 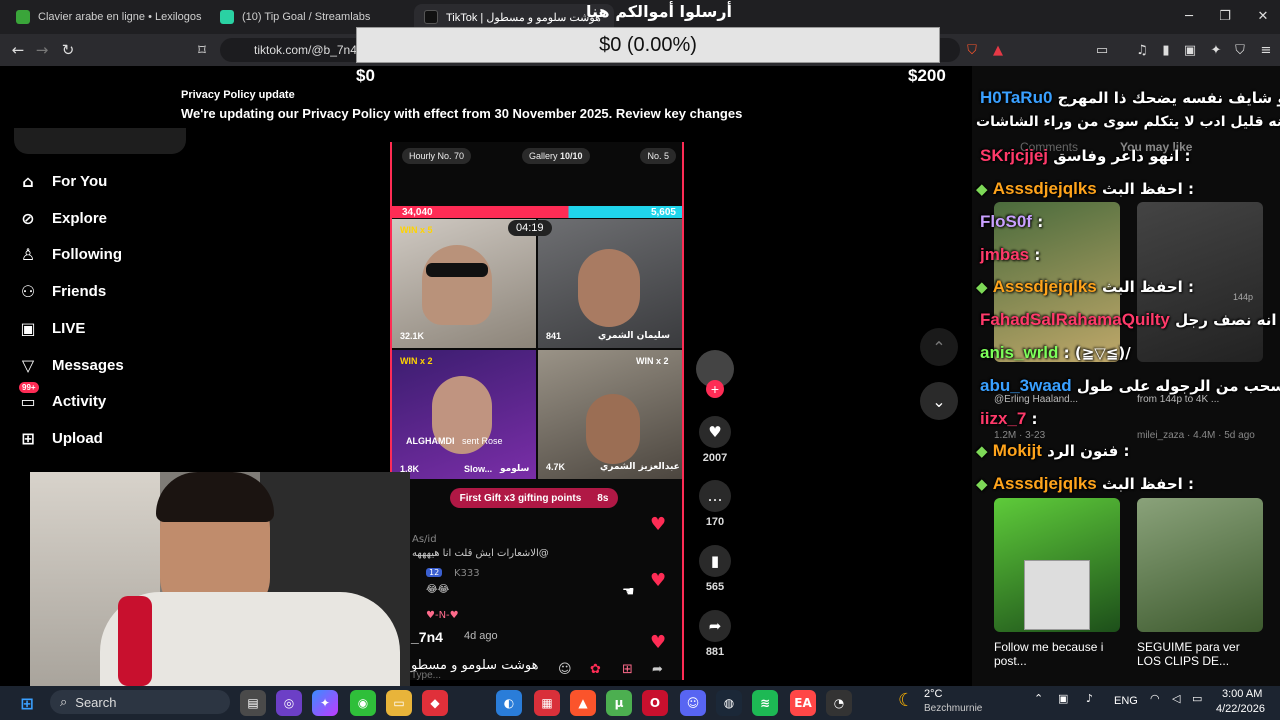 I want to click on wifi-icon: ◠, so click(x=1155, y=698).